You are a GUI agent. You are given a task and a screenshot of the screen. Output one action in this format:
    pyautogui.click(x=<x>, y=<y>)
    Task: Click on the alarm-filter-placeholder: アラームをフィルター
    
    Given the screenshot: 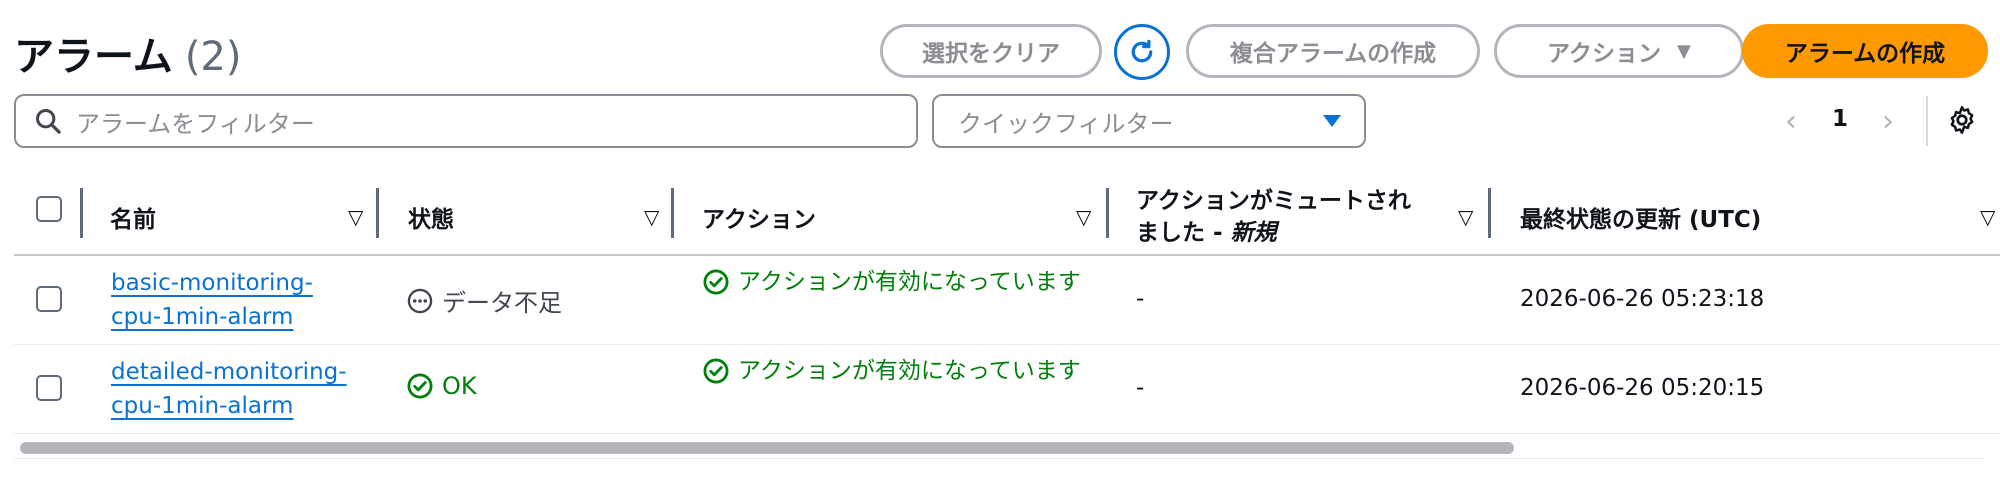 What is the action you would take?
    pyautogui.click(x=195, y=123)
    